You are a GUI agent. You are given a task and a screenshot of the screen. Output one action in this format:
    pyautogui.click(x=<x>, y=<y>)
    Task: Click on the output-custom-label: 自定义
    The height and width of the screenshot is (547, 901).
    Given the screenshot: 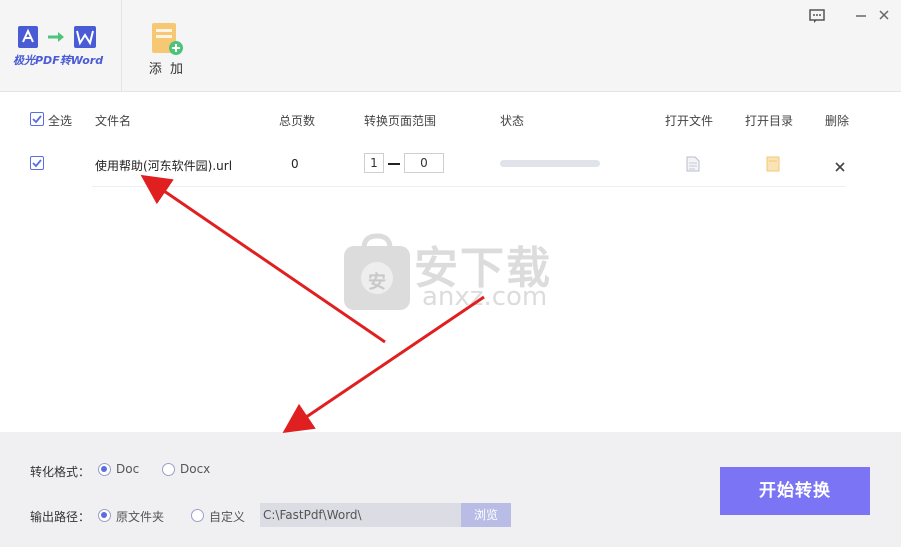 What is the action you would take?
    pyautogui.click(x=227, y=516)
    